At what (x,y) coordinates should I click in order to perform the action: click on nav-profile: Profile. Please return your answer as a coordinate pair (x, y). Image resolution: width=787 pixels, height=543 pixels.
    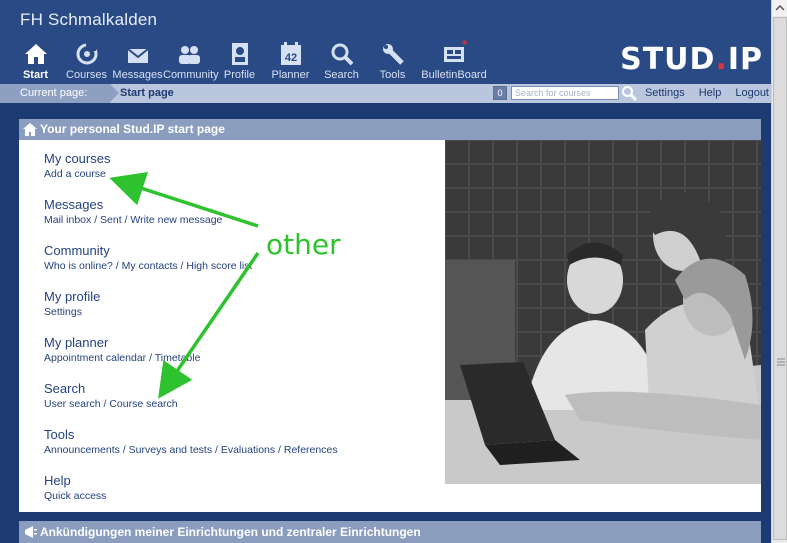
    Looking at the image, I should click on (239, 60).